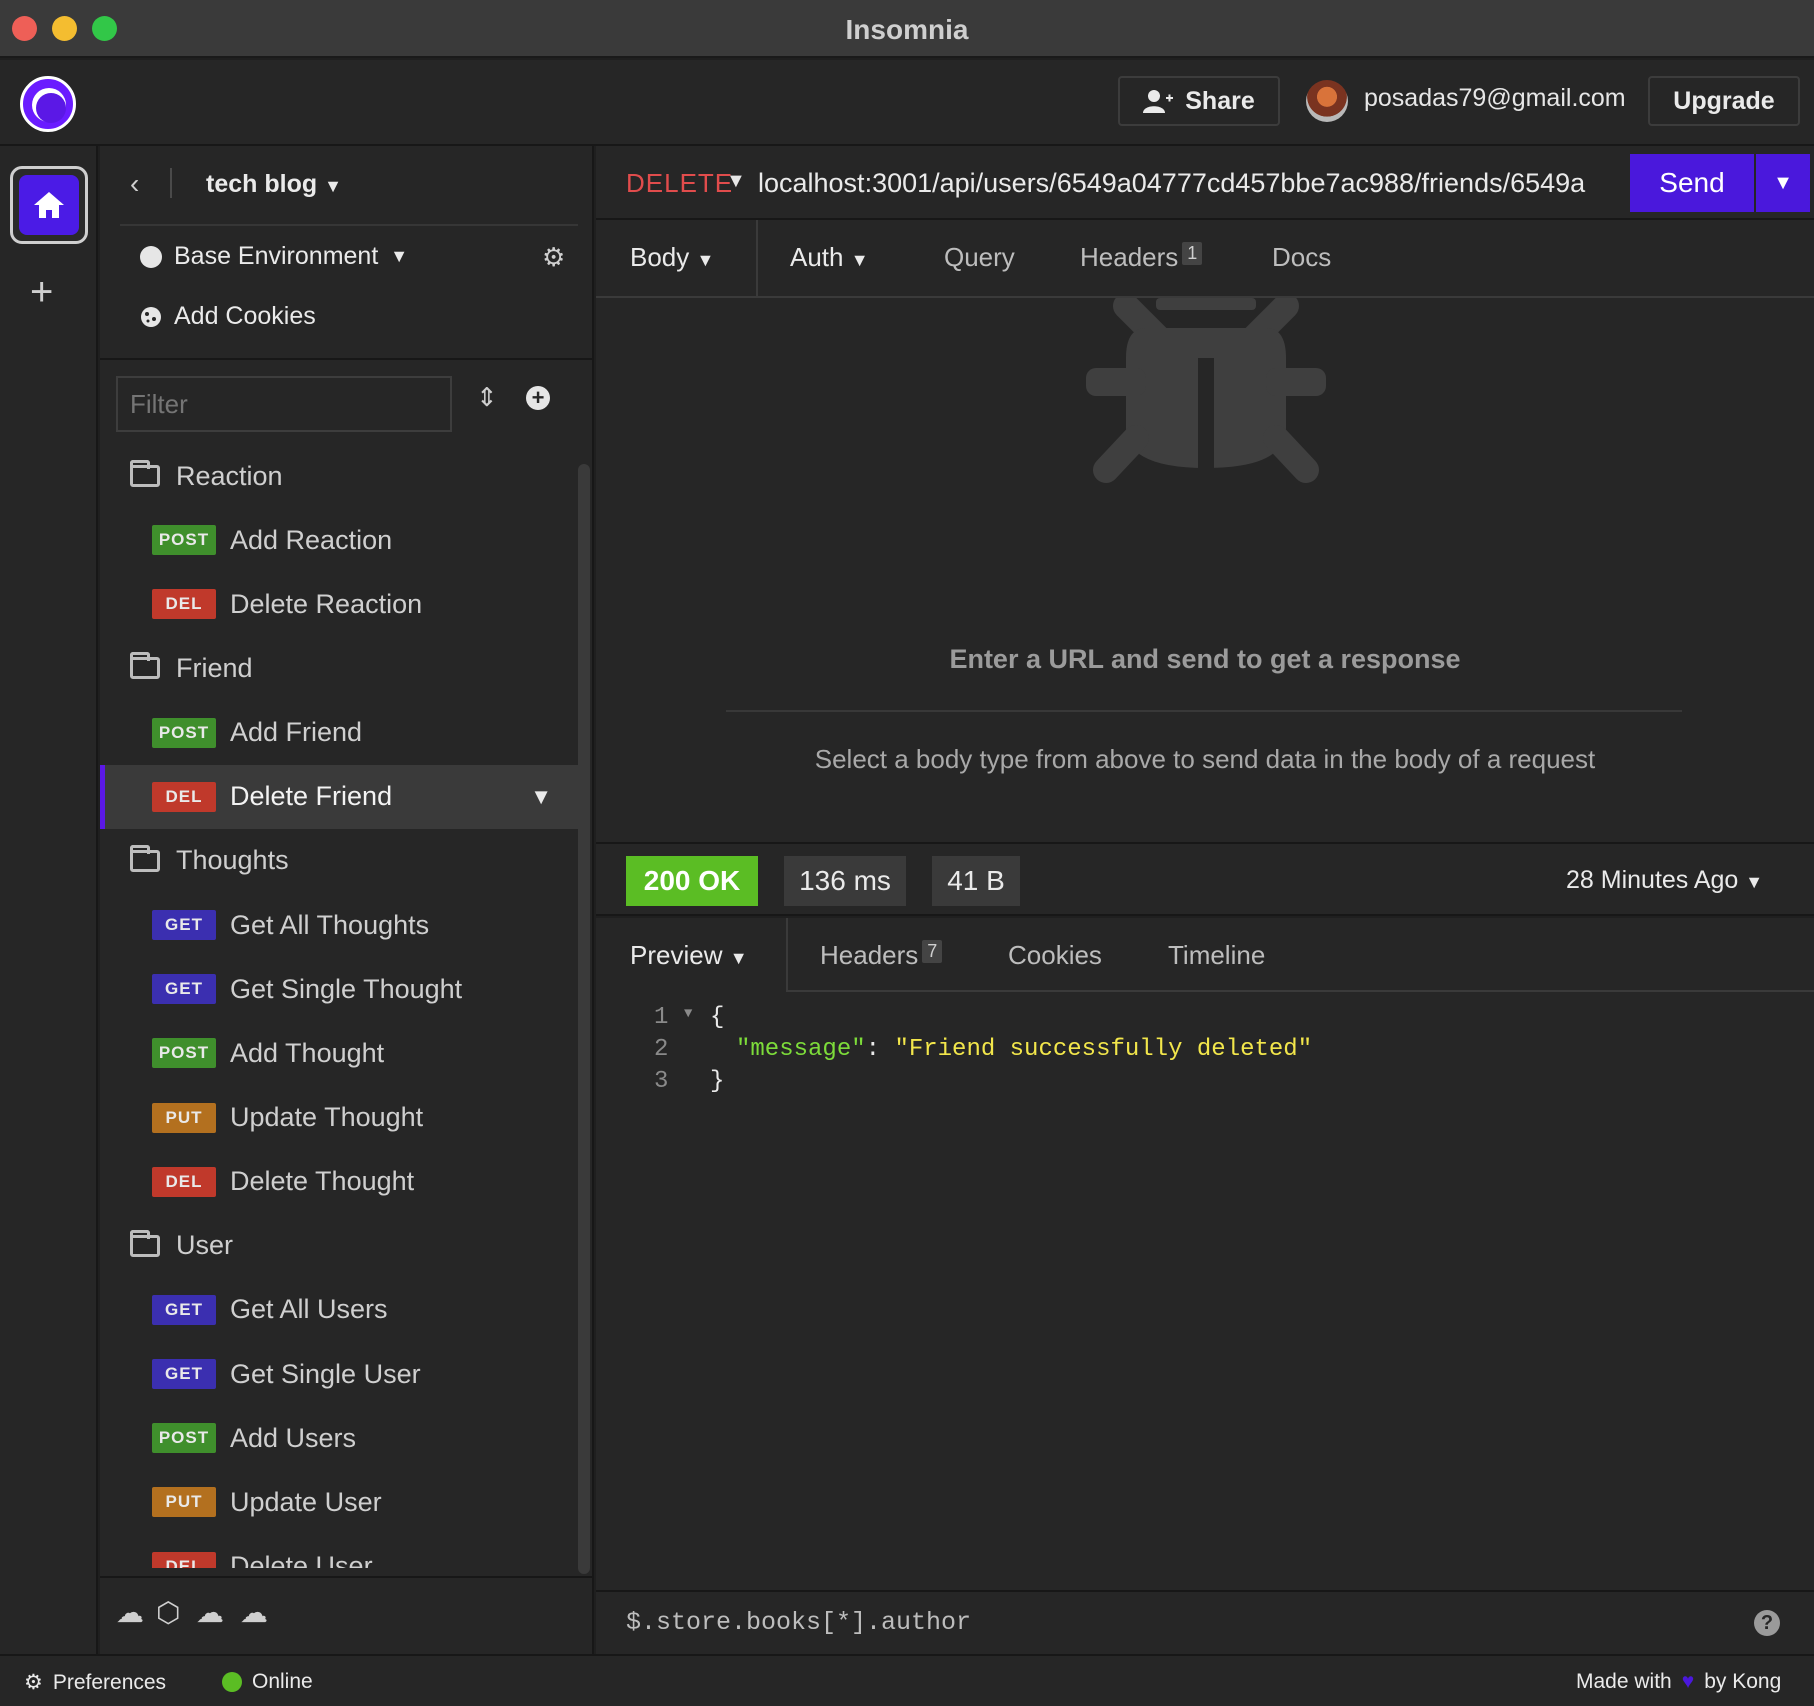 The height and width of the screenshot is (1706, 1814). Describe the element at coordinates (1220, 100) in the screenshot. I see `share-label: Share` at that location.